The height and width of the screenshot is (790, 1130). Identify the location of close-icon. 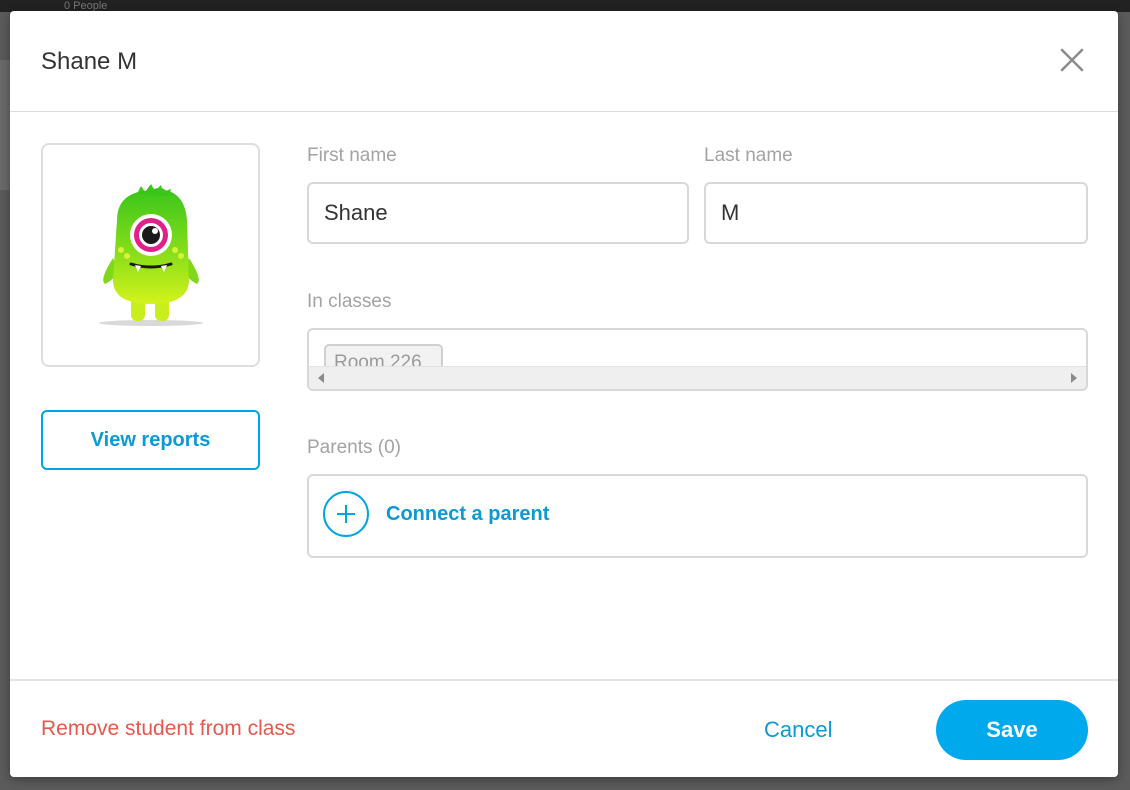
(1072, 60).